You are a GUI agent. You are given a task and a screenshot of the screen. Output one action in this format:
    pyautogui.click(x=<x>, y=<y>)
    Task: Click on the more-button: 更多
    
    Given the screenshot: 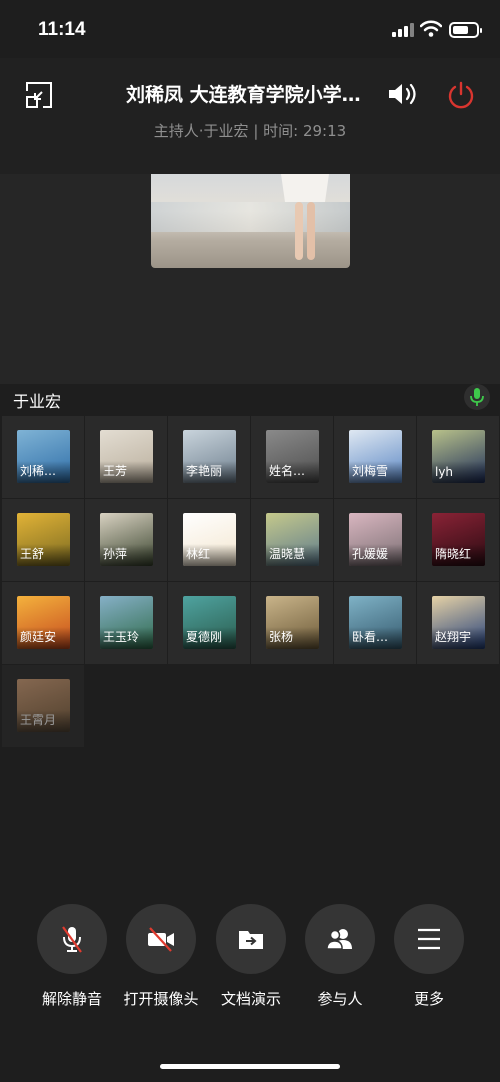 What is the action you would take?
    pyautogui.click(x=429, y=959)
    